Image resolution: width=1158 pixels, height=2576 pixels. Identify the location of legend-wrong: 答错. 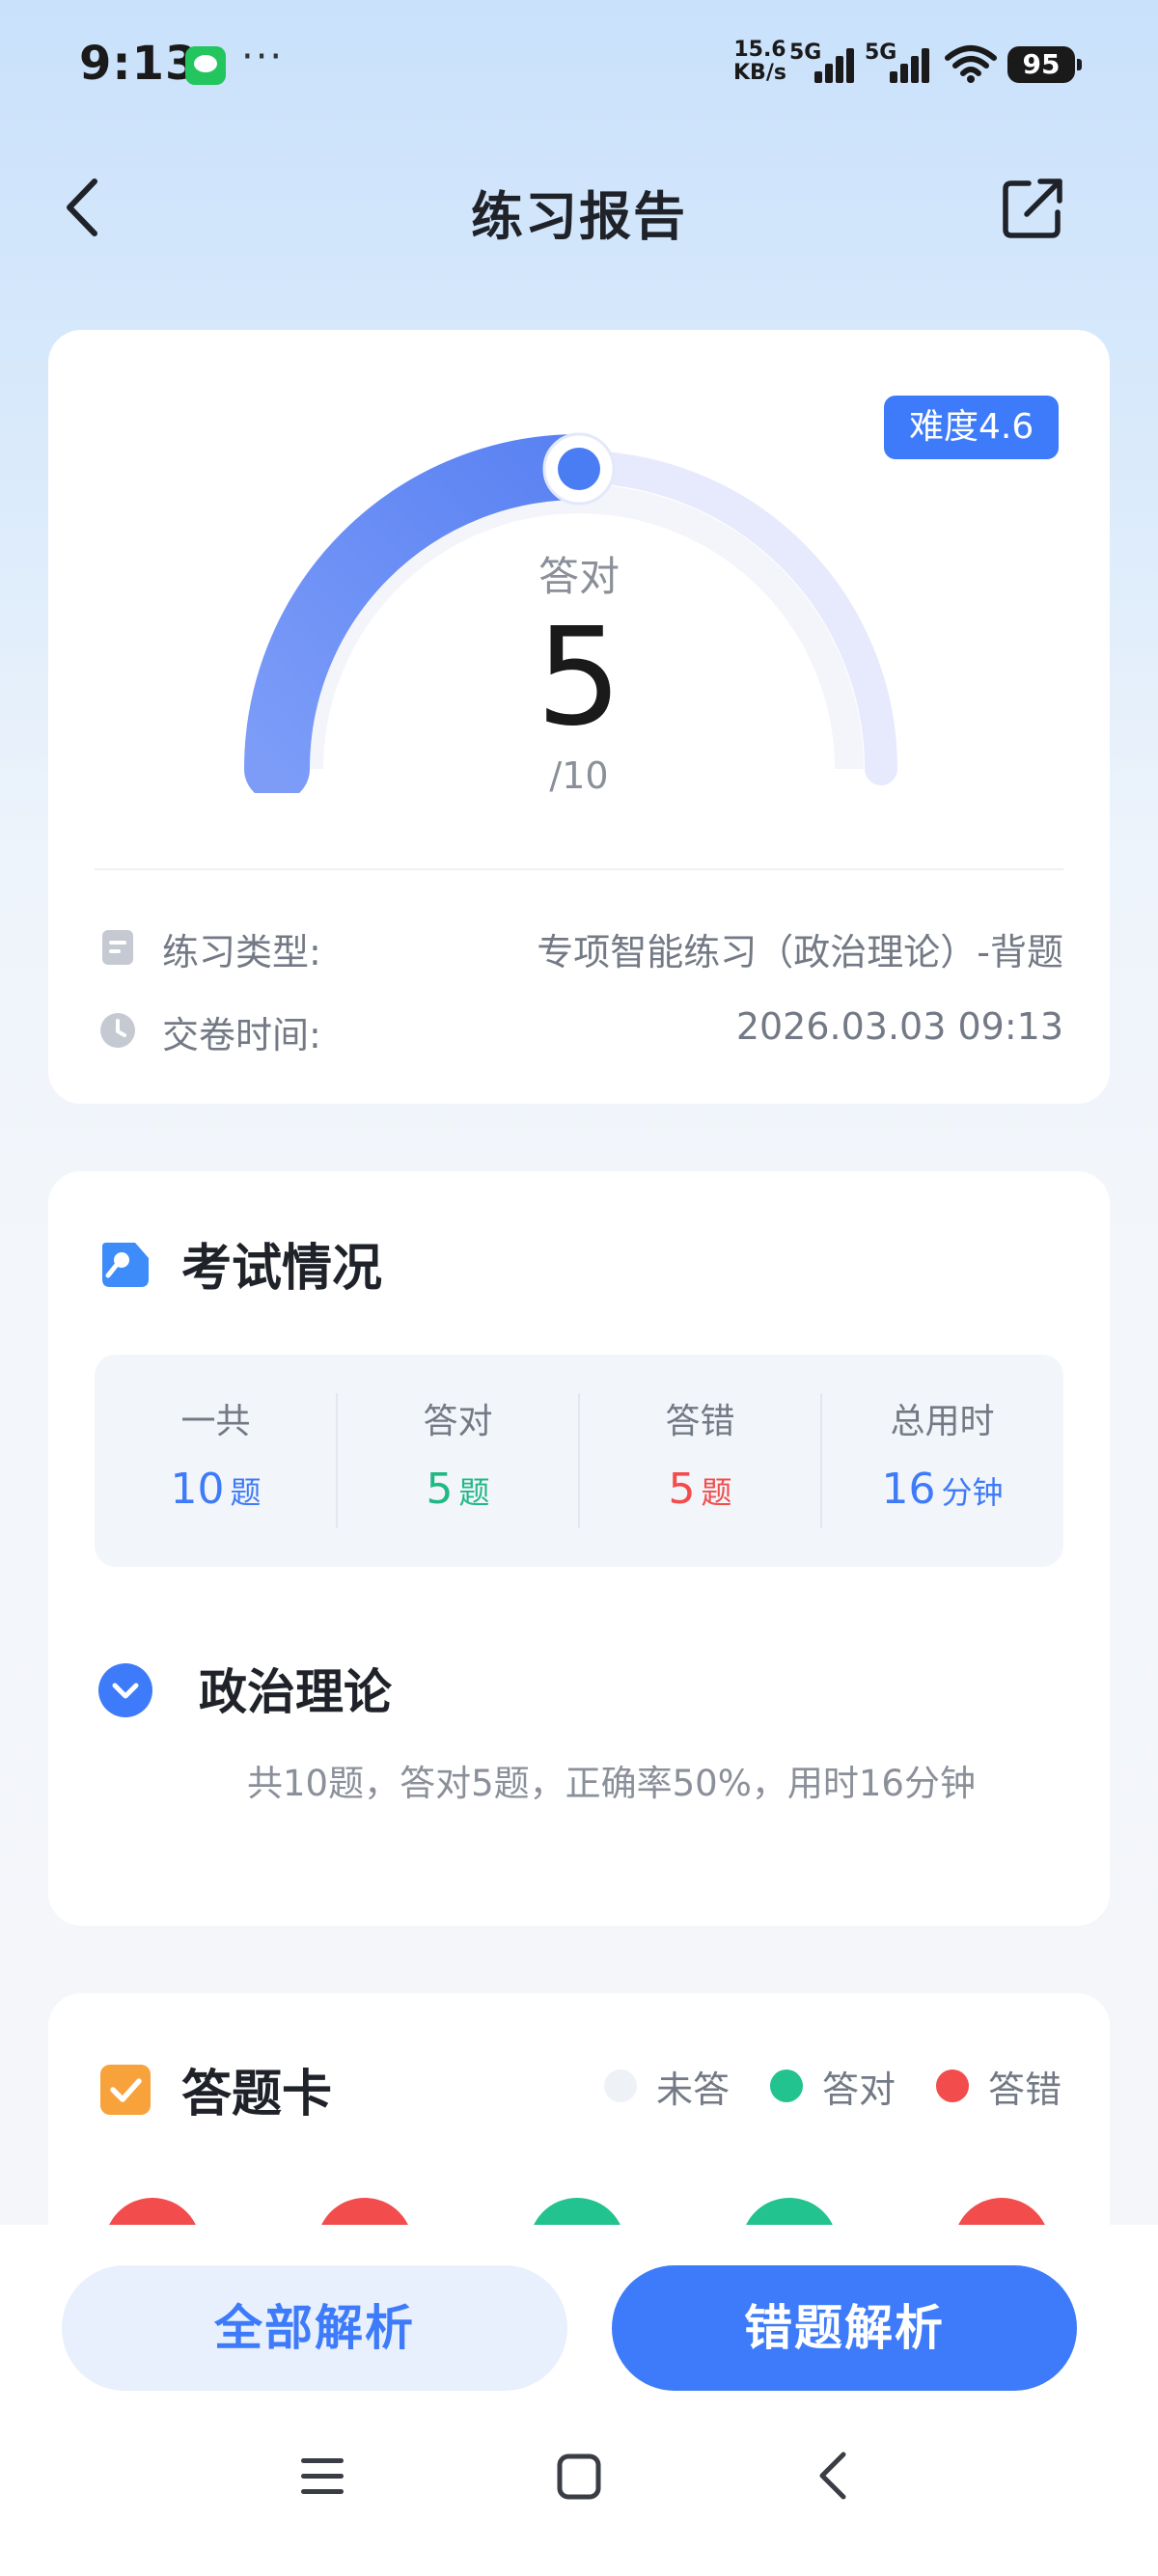
(998, 2087).